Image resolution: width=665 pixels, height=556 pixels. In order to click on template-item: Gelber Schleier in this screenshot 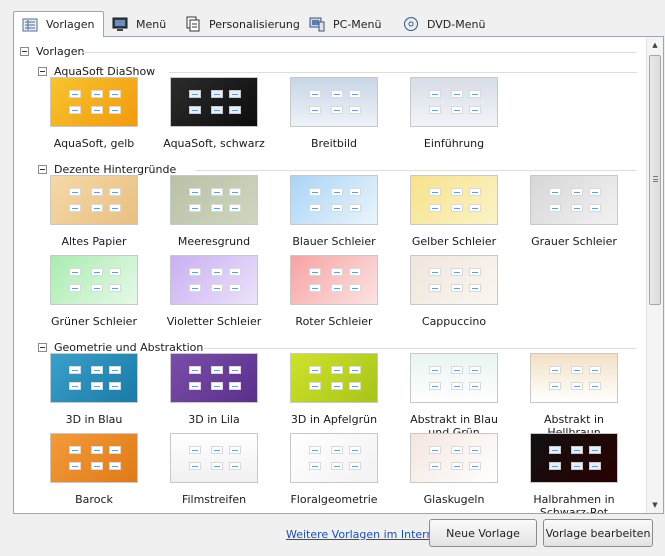, I will do `click(454, 211)`.